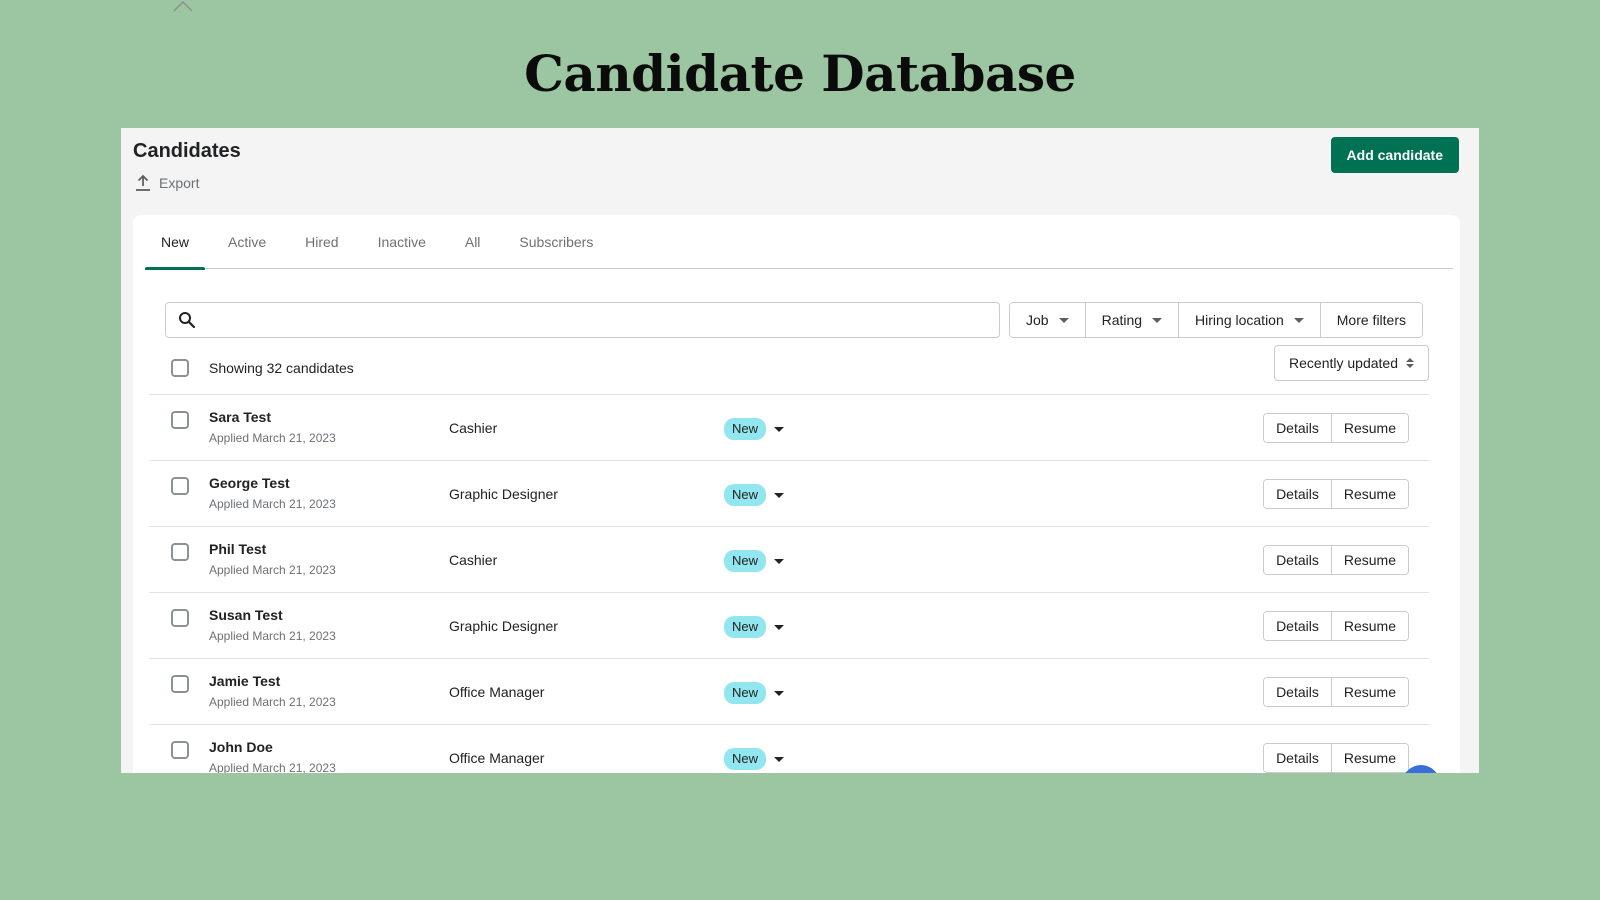  I want to click on tab-hired: Hired, so click(321, 242).